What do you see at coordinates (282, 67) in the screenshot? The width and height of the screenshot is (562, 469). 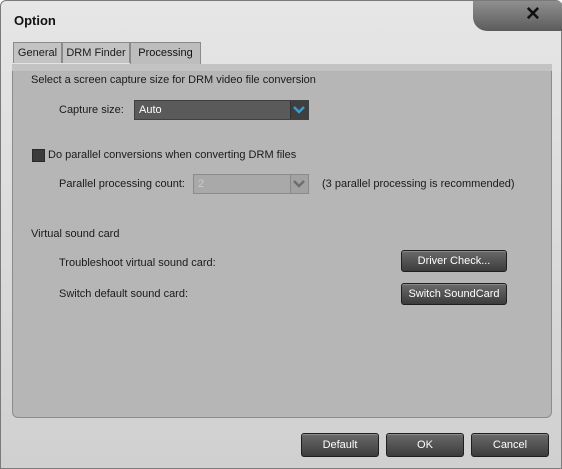 I see `panel-header-strip` at bounding box center [282, 67].